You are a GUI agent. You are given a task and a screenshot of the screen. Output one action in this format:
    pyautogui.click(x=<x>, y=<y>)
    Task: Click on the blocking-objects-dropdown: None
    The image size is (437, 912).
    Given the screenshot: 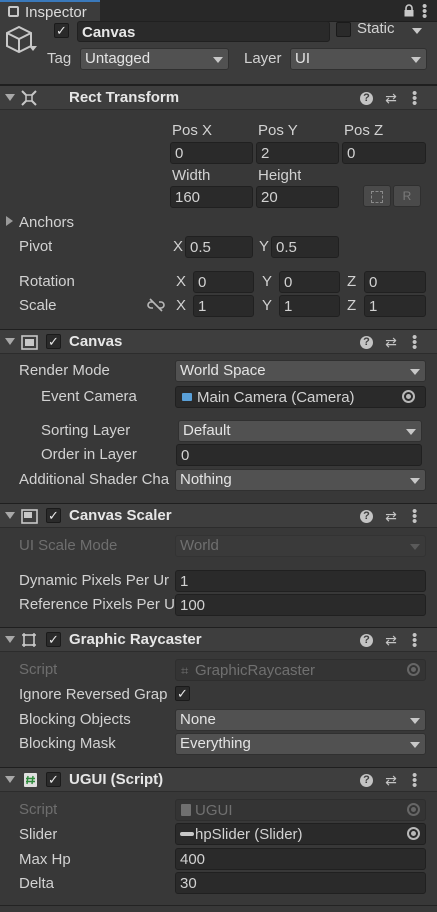 What is the action you would take?
    pyautogui.click(x=300, y=720)
    